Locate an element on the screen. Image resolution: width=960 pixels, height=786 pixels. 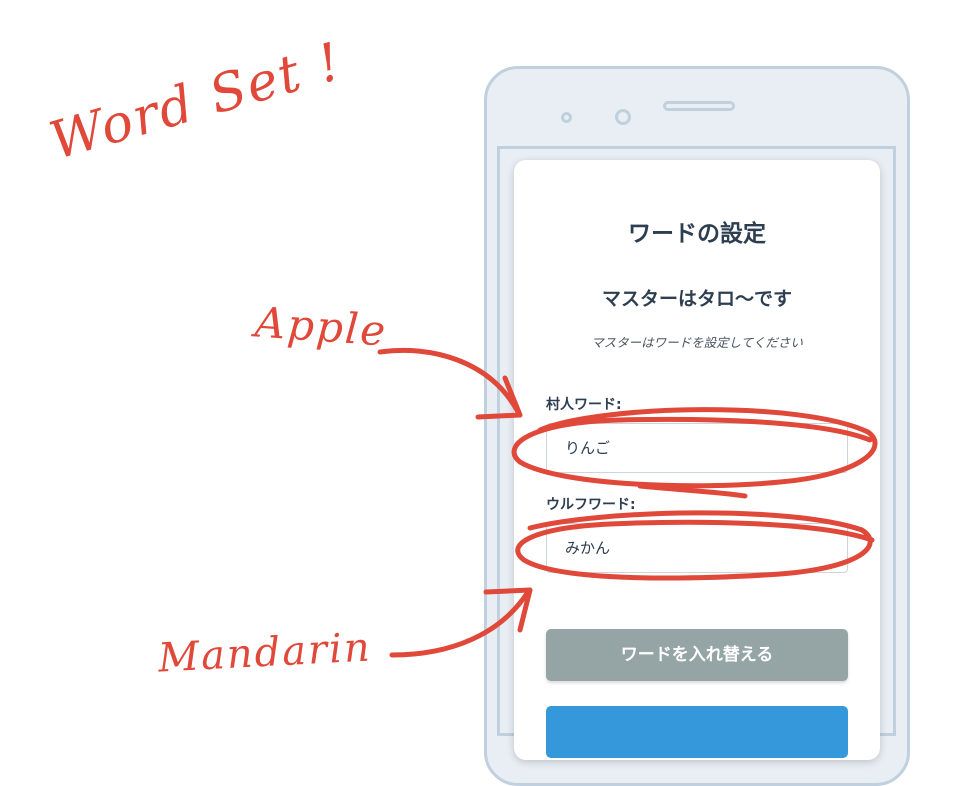
master-announcement: マスターはタロ〜です is located at coordinates (696, 299).